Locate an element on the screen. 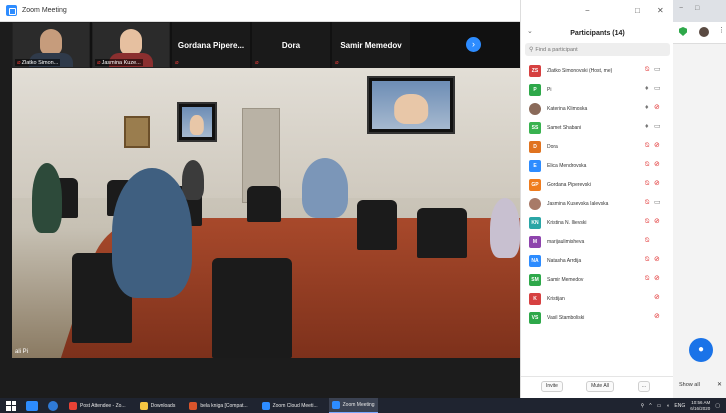  participant-row: P Pi ♦ ▭ is located at coordinates (597, 89).